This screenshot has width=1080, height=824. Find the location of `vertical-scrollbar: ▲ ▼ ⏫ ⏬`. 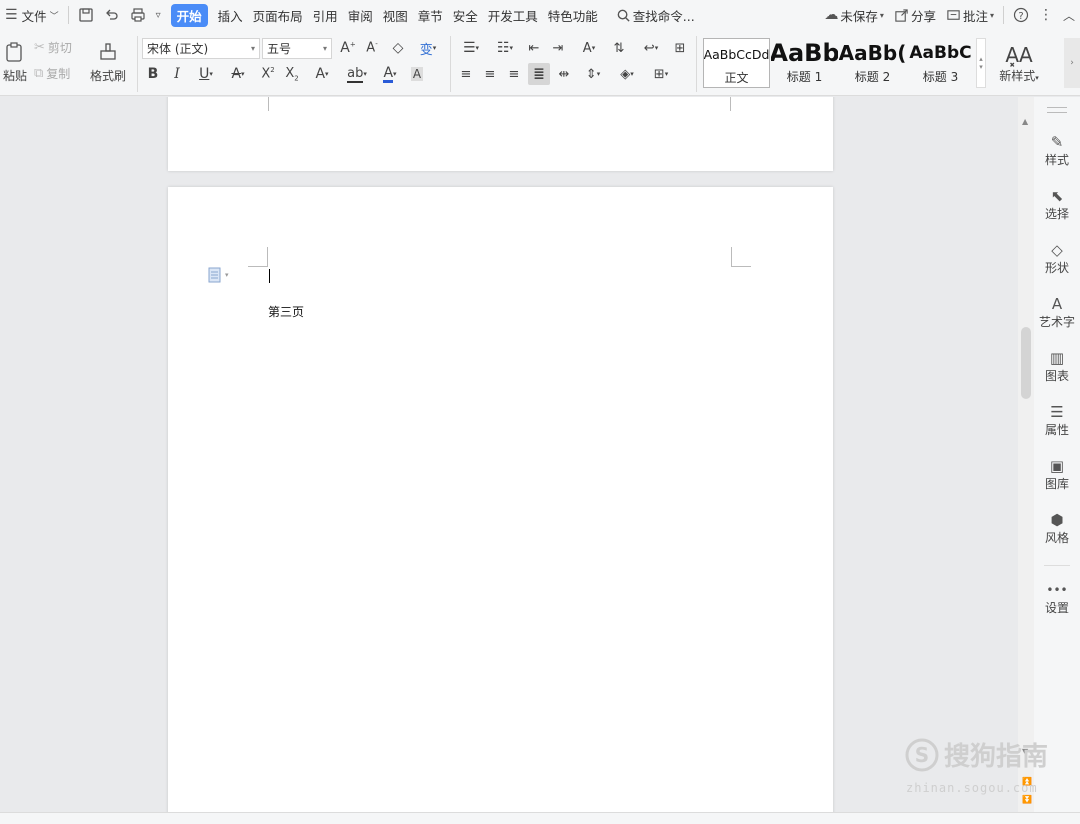

vertical-scrollbar: ▲ ▼ ⏫ ⏬ is located at coordinates (1026, 454).